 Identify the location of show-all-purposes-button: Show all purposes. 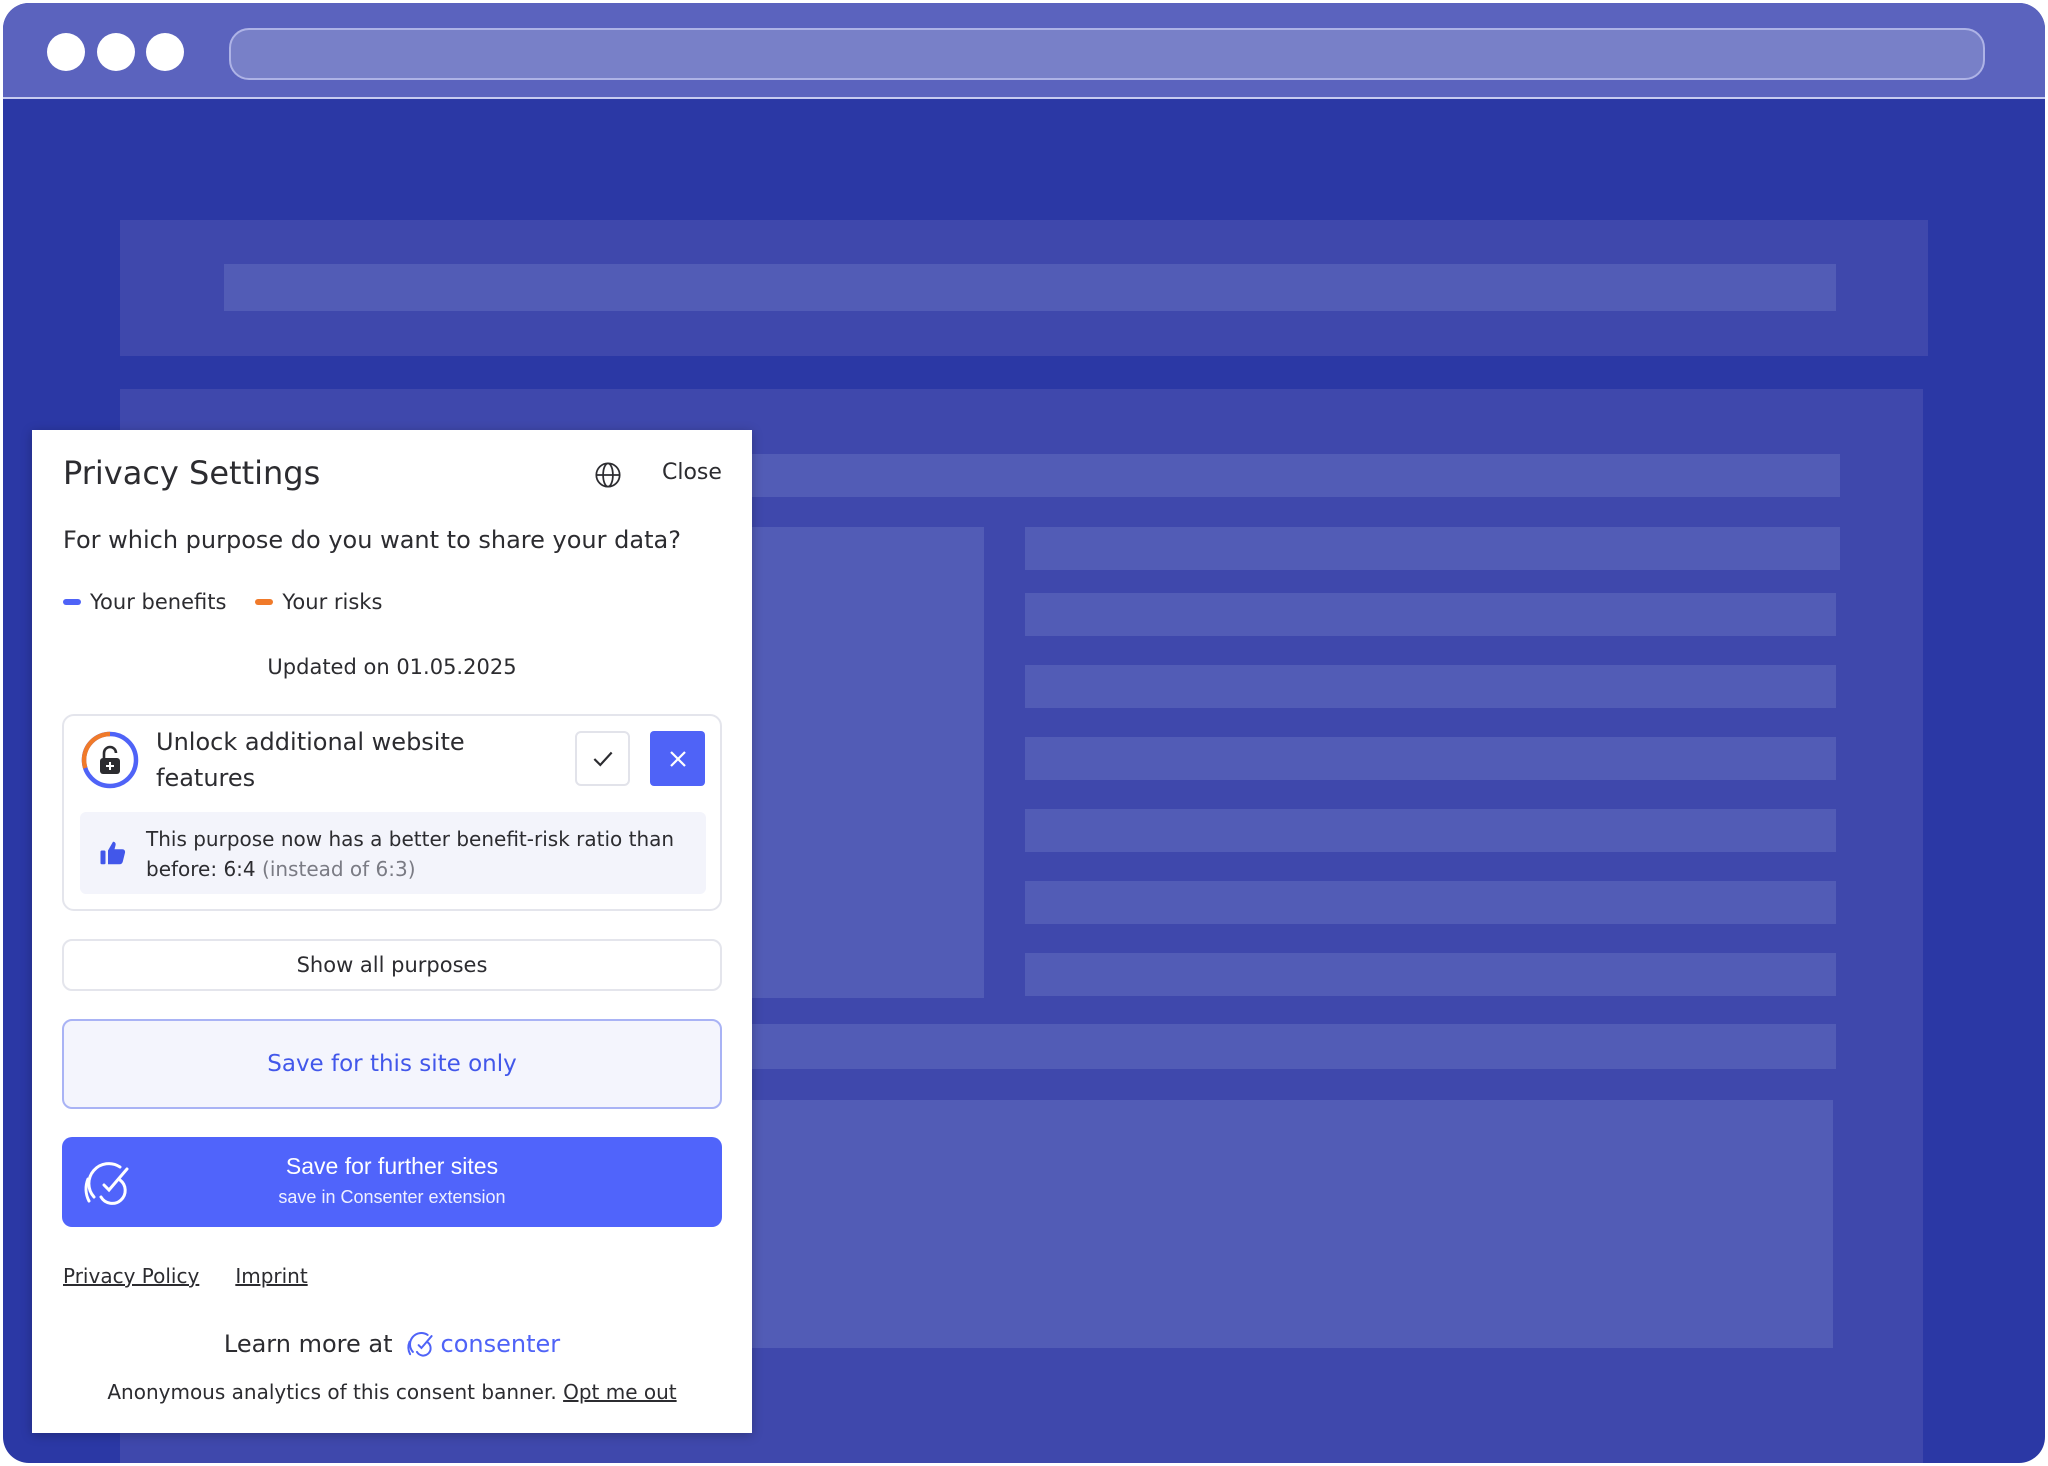
(392, 965).